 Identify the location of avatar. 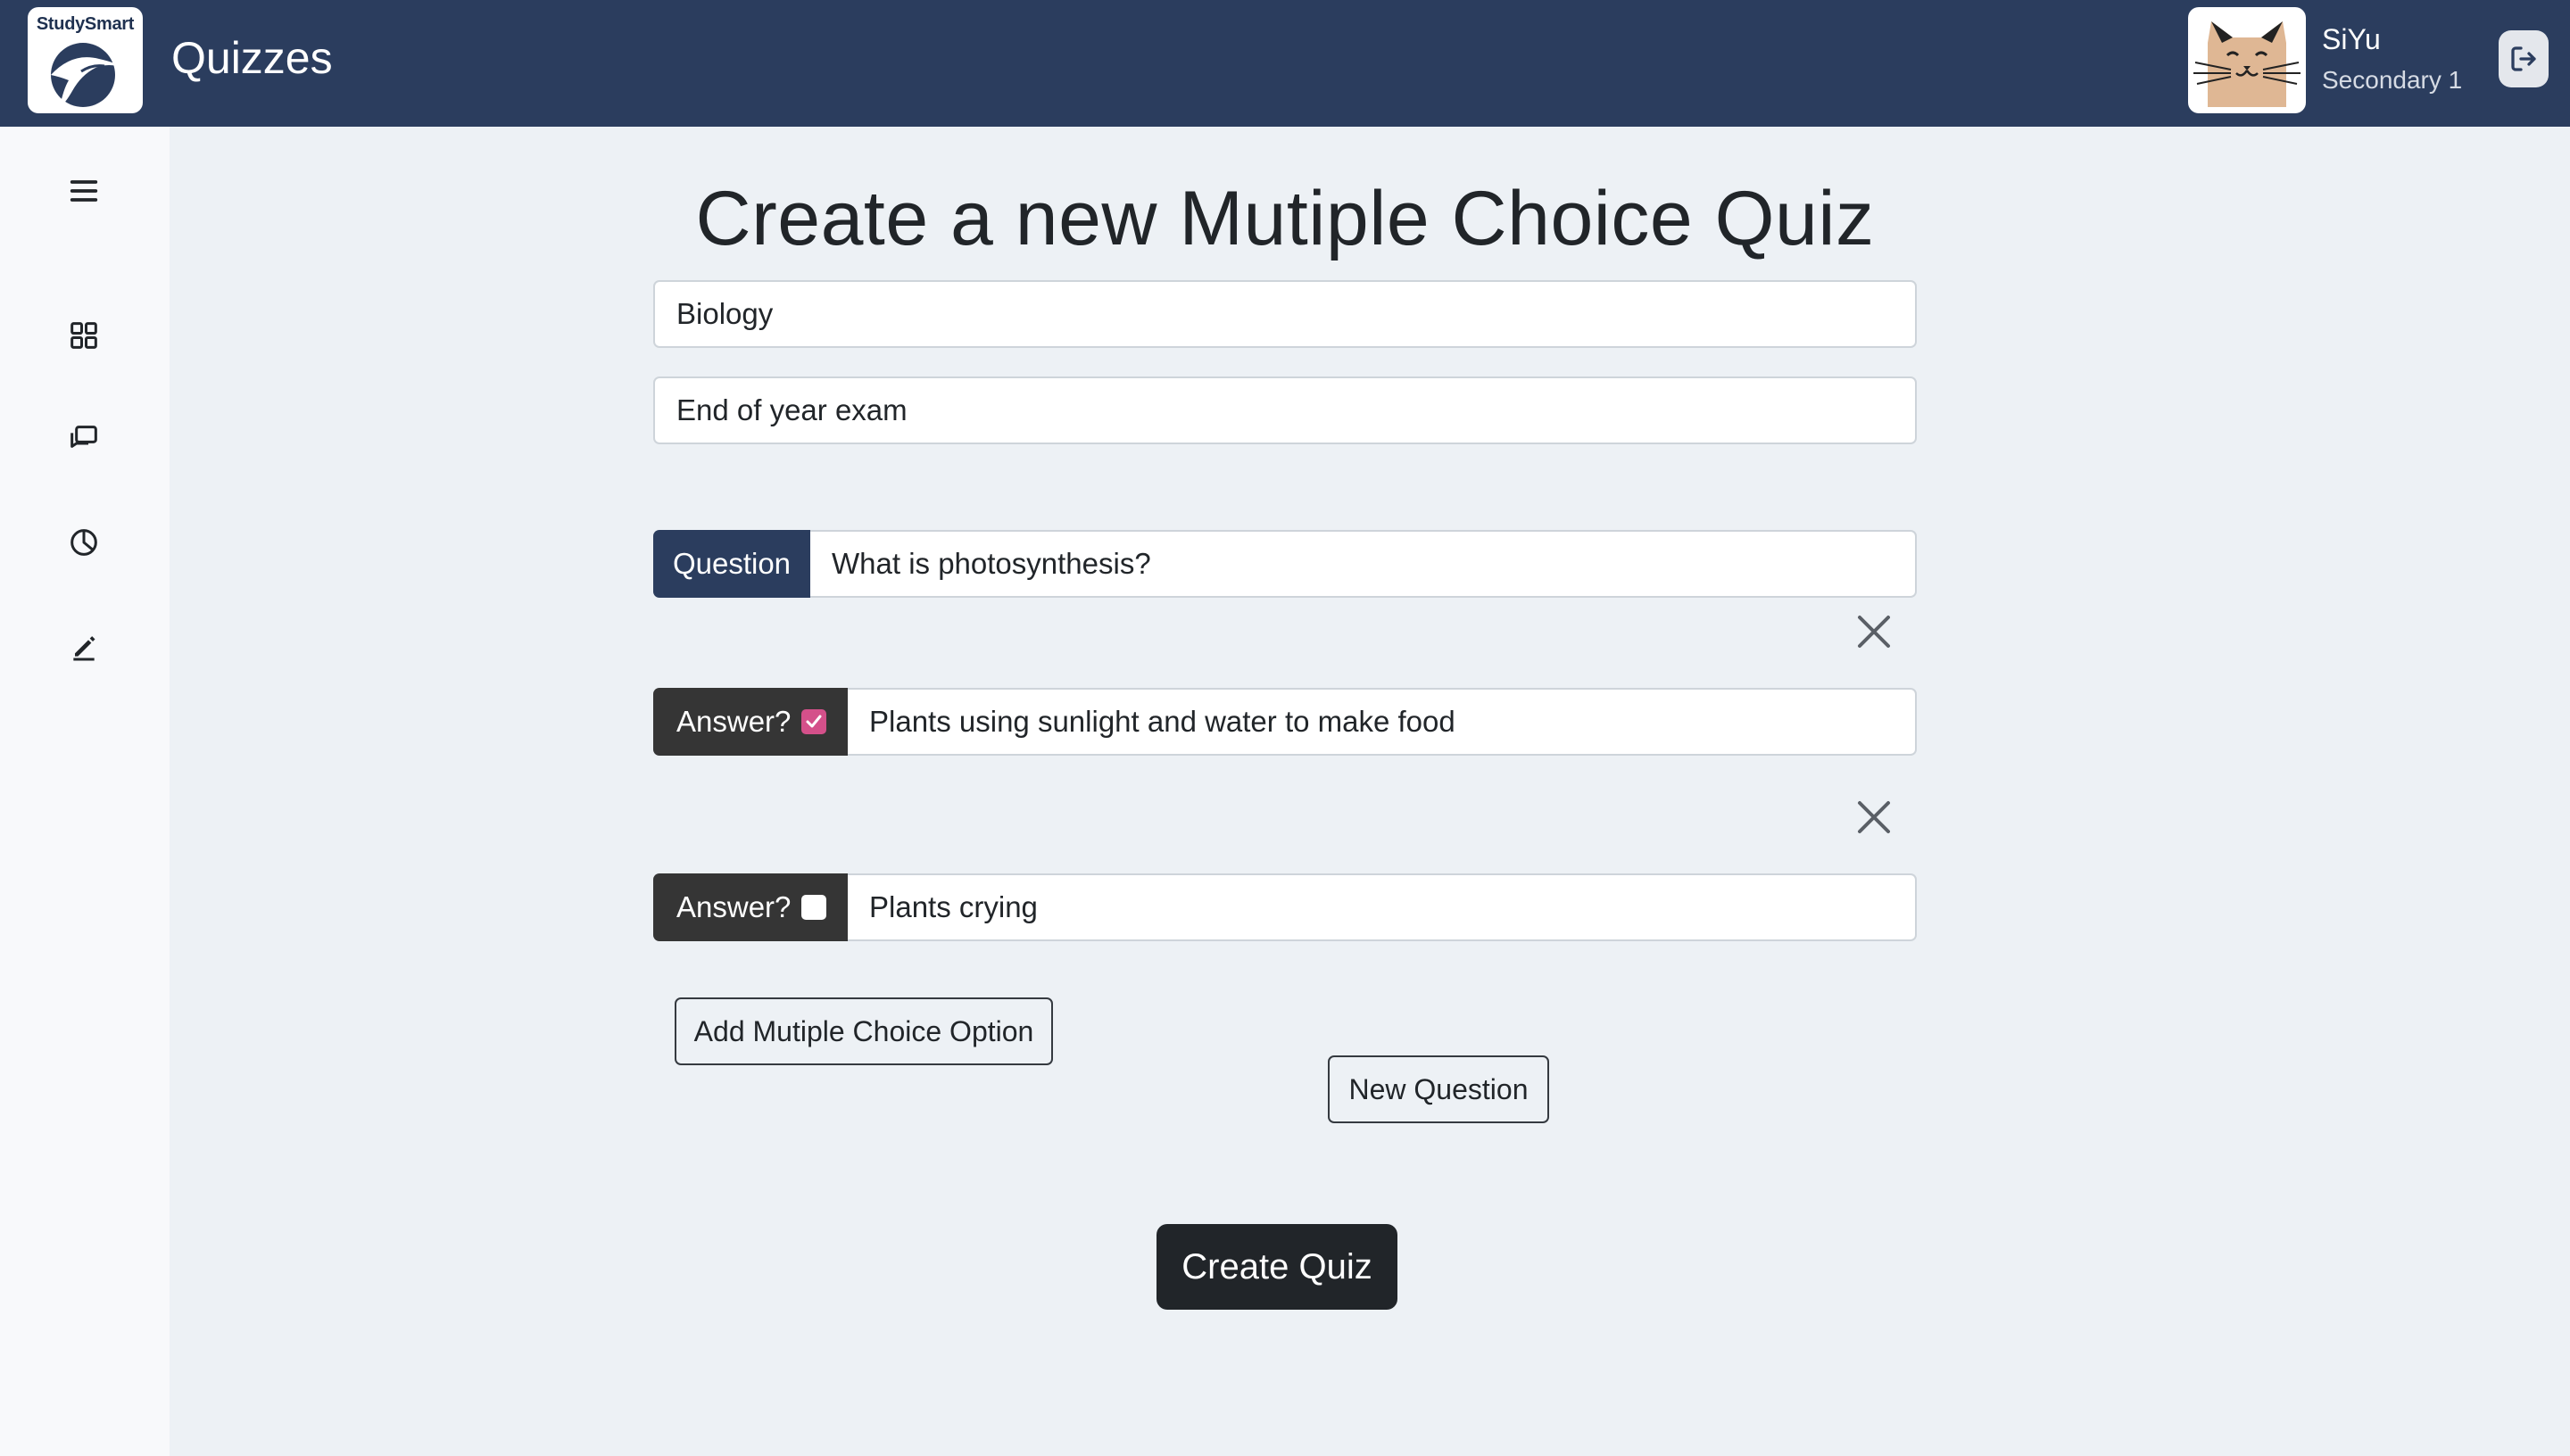
(2247, 60).